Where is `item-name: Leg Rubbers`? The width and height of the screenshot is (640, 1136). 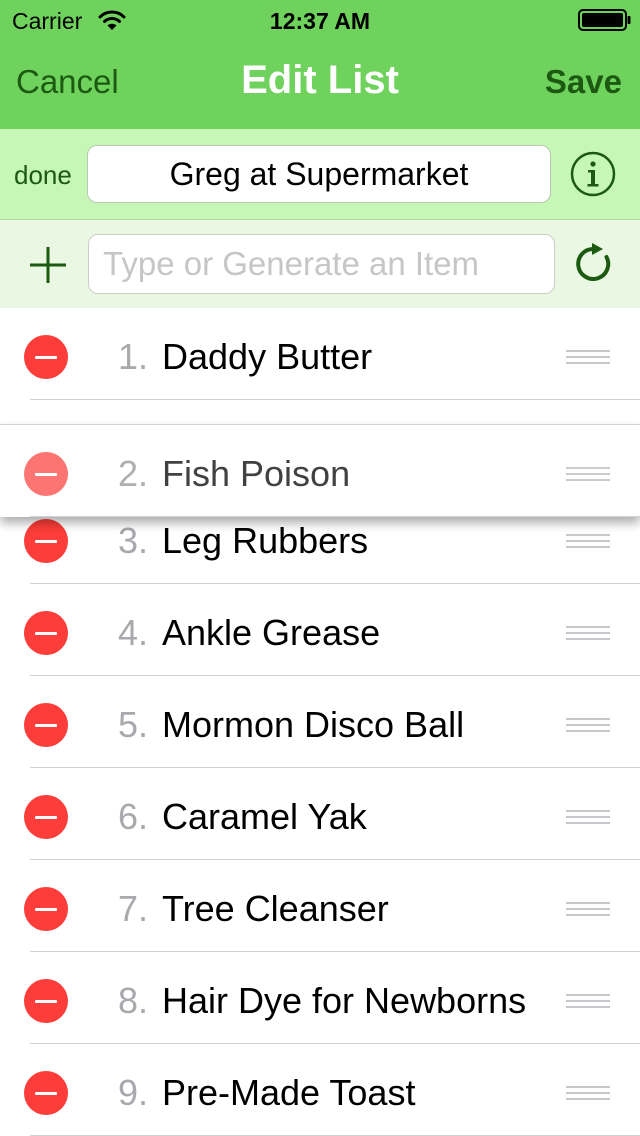
item-name: Leg Rubbers is located at coordinates (265, 540).